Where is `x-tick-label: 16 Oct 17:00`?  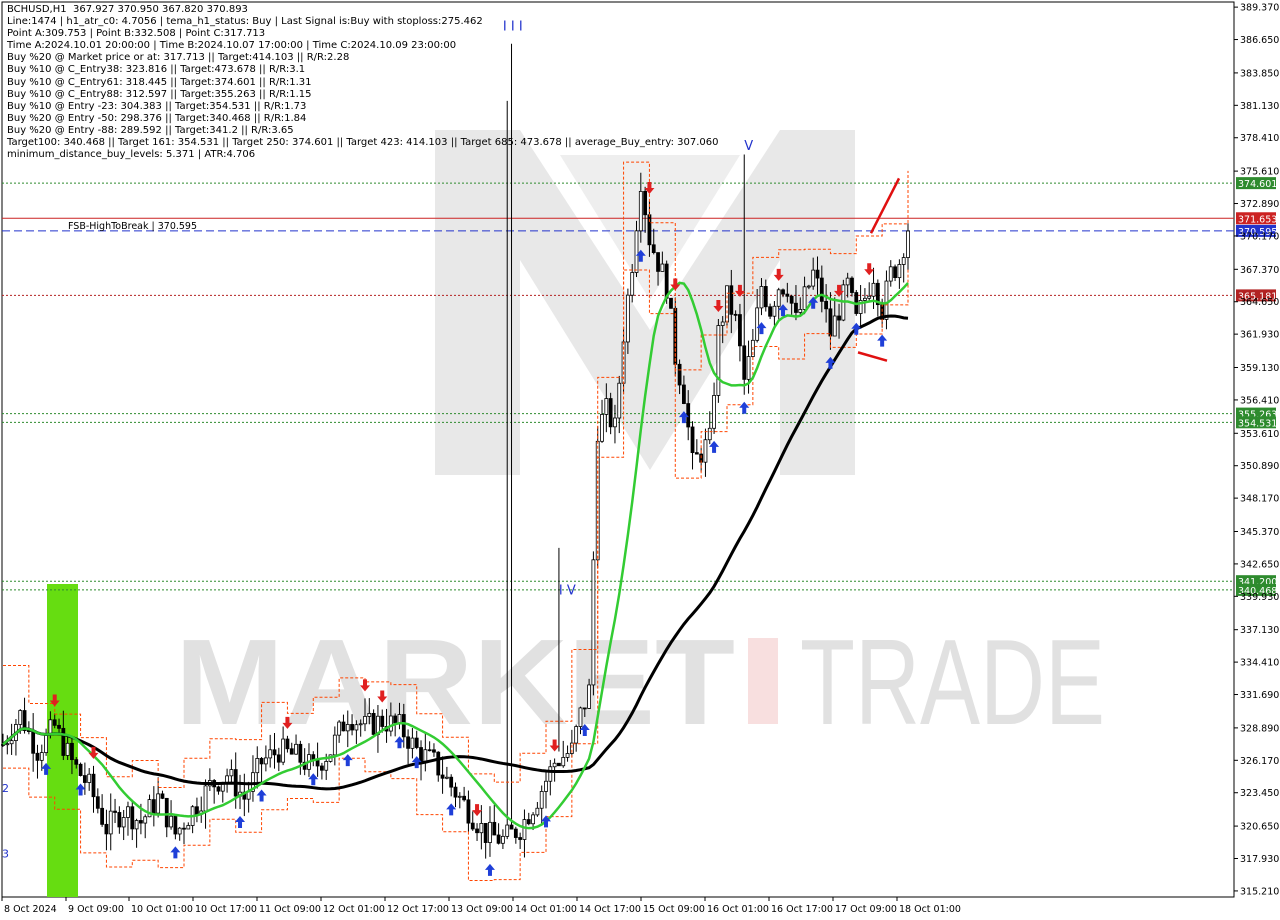 x-tick-label: 16 Oct 17:00 is located at coordinates (802, 909).